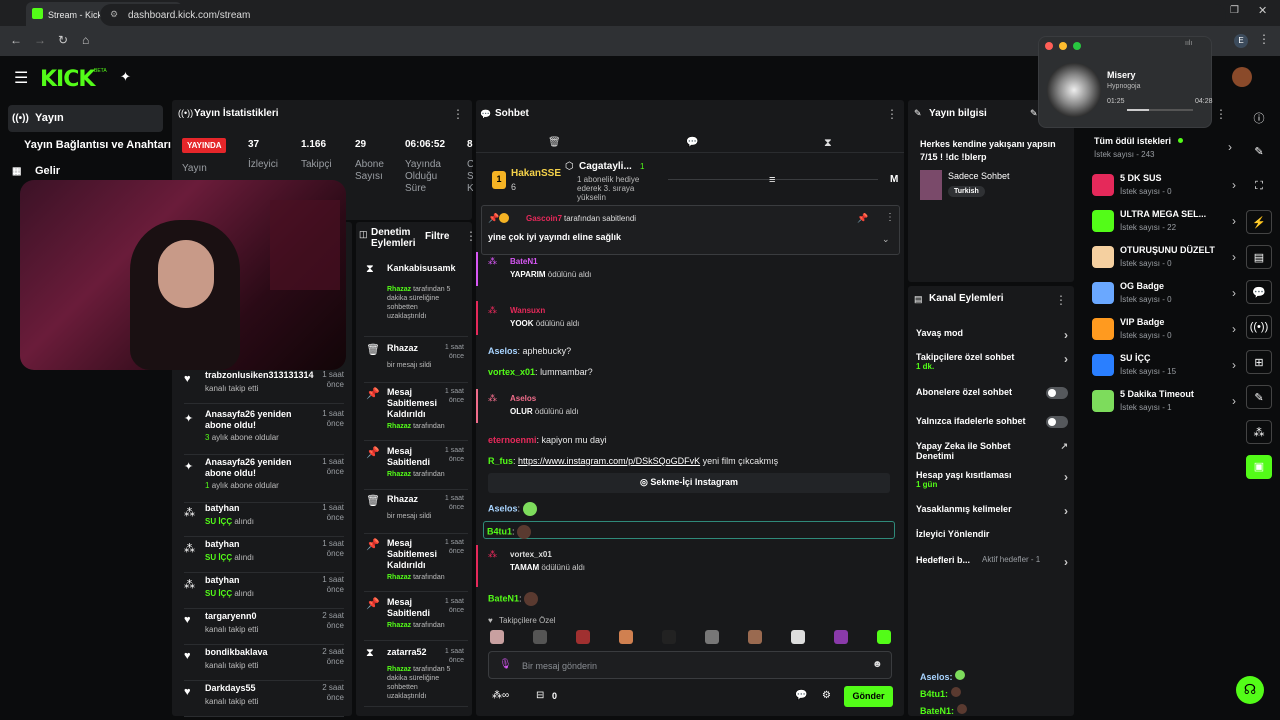 This screenshot has width=1280, height=720. What do you see at coordinates (505, 664) in the screenshot?
I see `mic-icon: 🎙` at bounding box center [505, 664].